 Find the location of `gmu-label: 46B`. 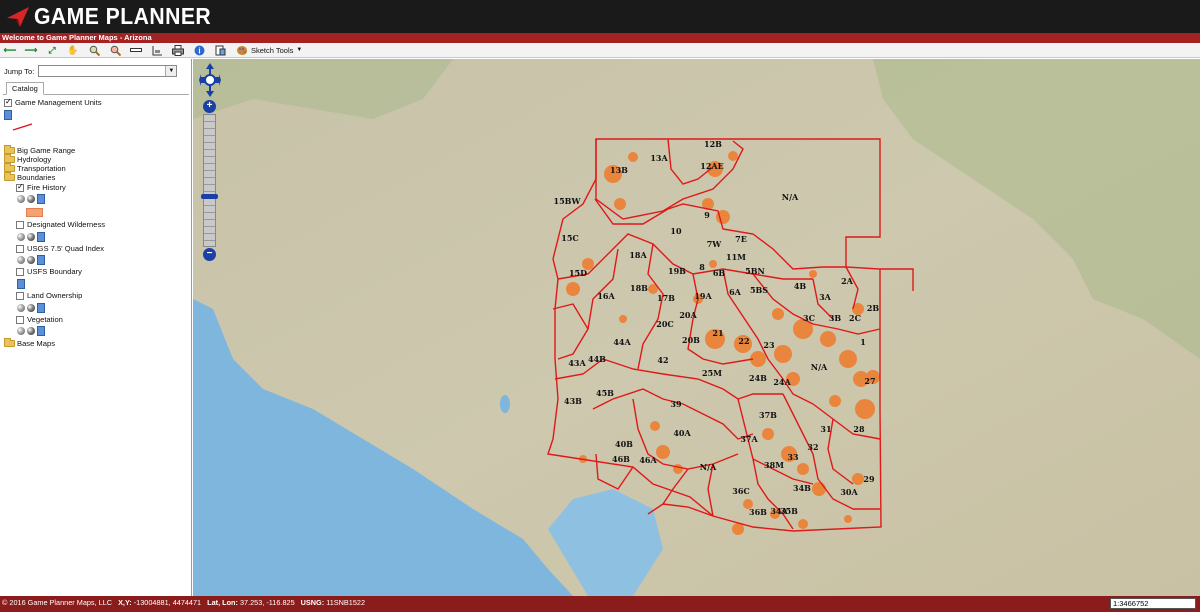

gmu-label: 46B is located at coordinates (621, 459).